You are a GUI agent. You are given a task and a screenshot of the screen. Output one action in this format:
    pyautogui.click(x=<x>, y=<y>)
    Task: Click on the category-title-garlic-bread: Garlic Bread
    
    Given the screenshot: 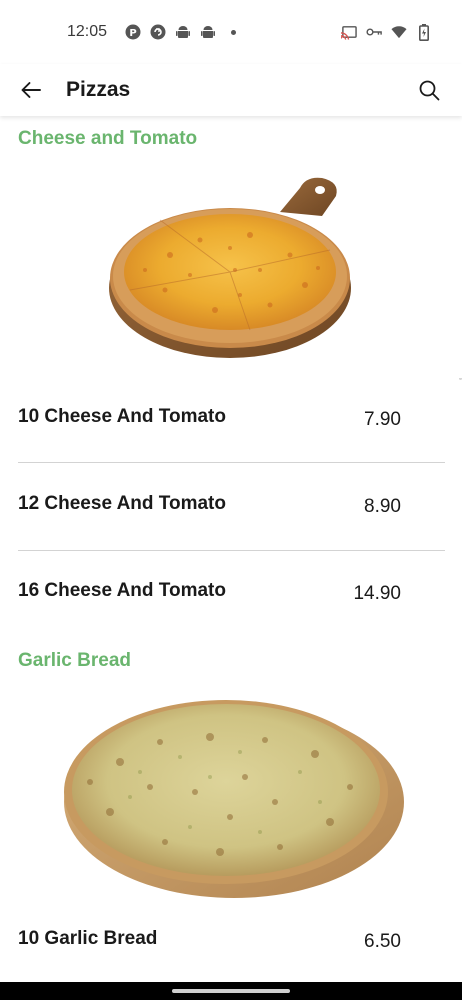 What is the action you would take?
    pyautogui.click(x=74, y=660)
    